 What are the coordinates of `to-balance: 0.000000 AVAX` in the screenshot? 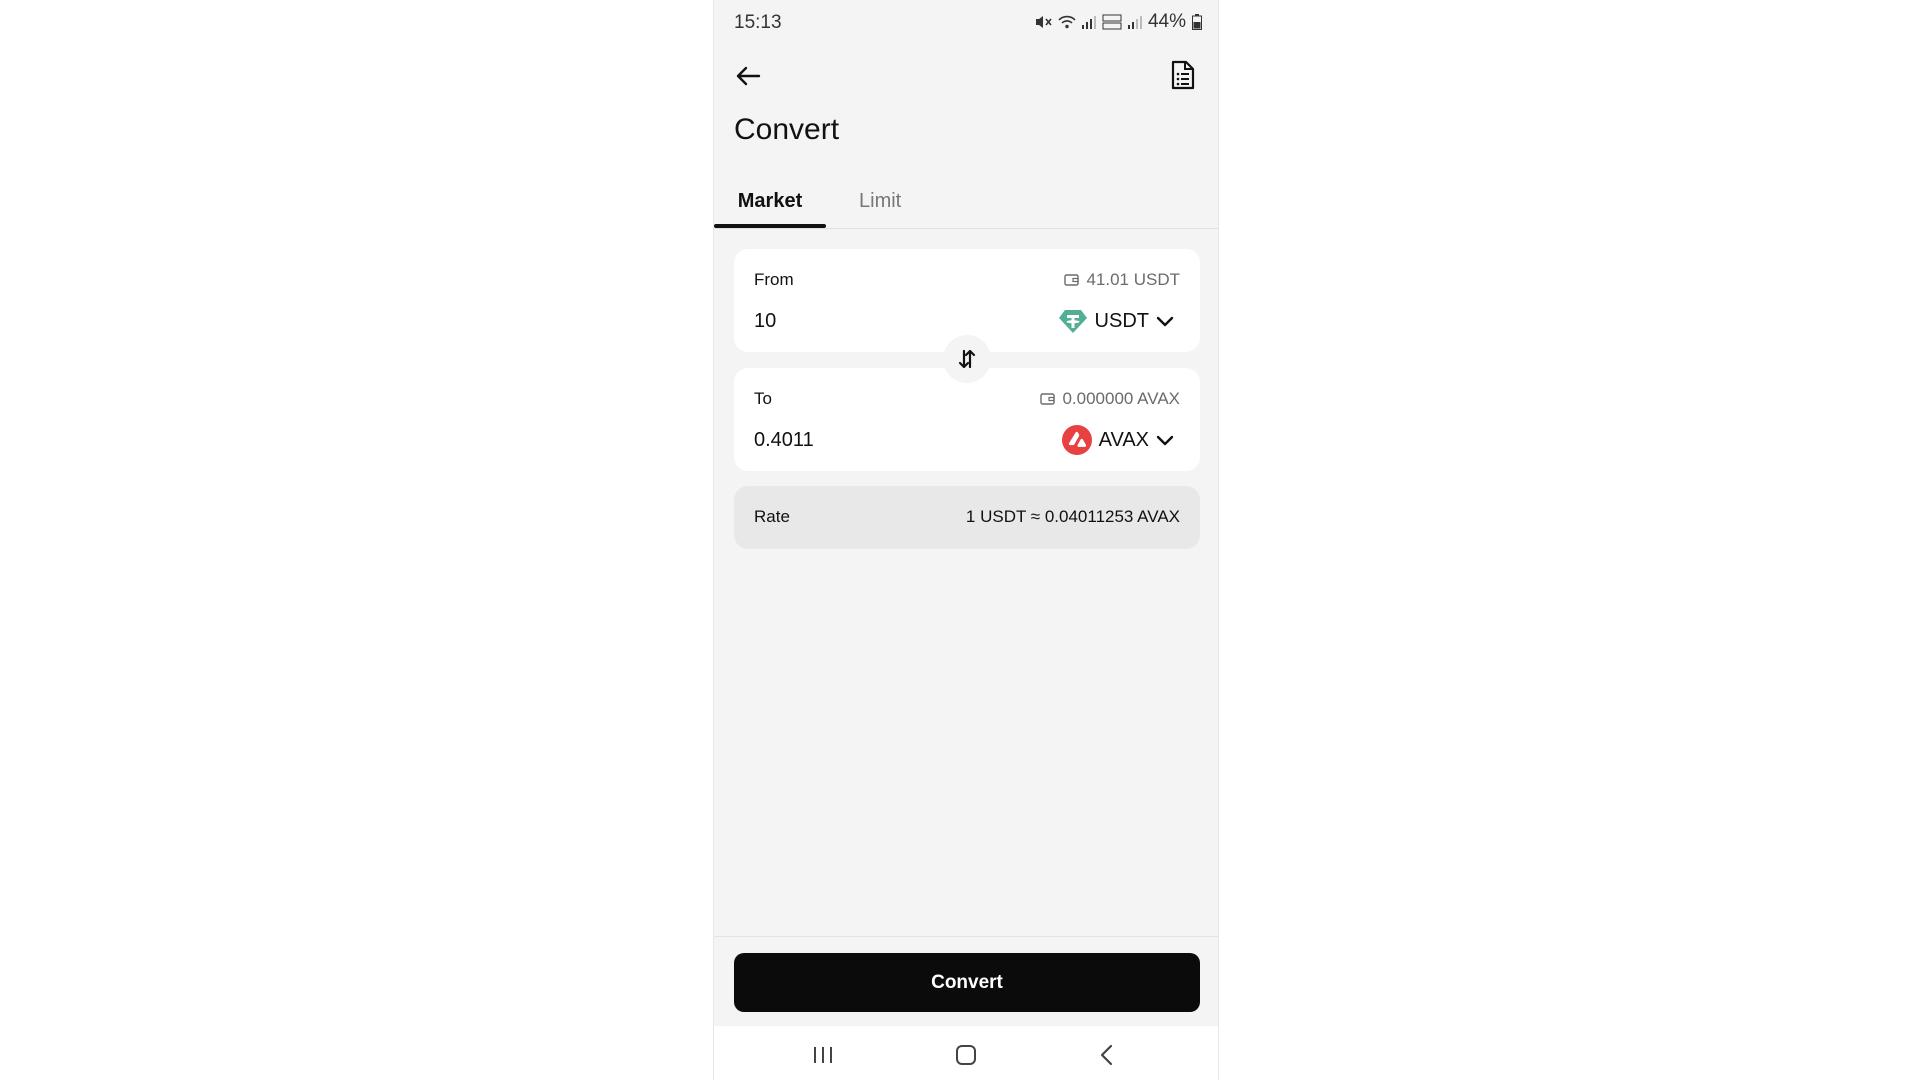 It's located at (1110, 399).